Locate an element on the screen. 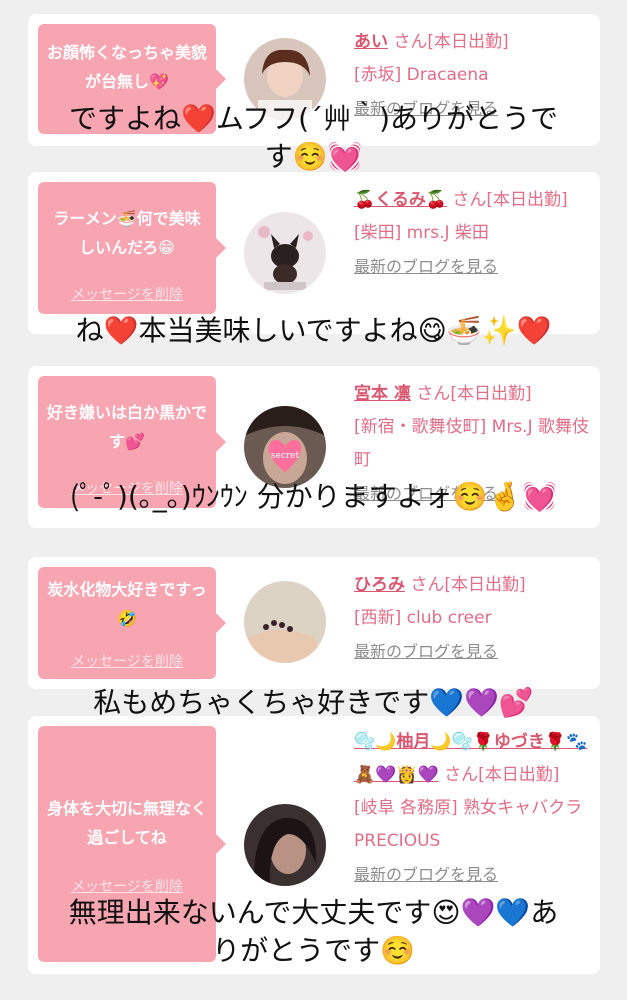 The image size is (627, 1000). shop-label: [新宿・歌舞伎町] Mrs.J 歌舞伎町 is located at coordinates (471, 443).